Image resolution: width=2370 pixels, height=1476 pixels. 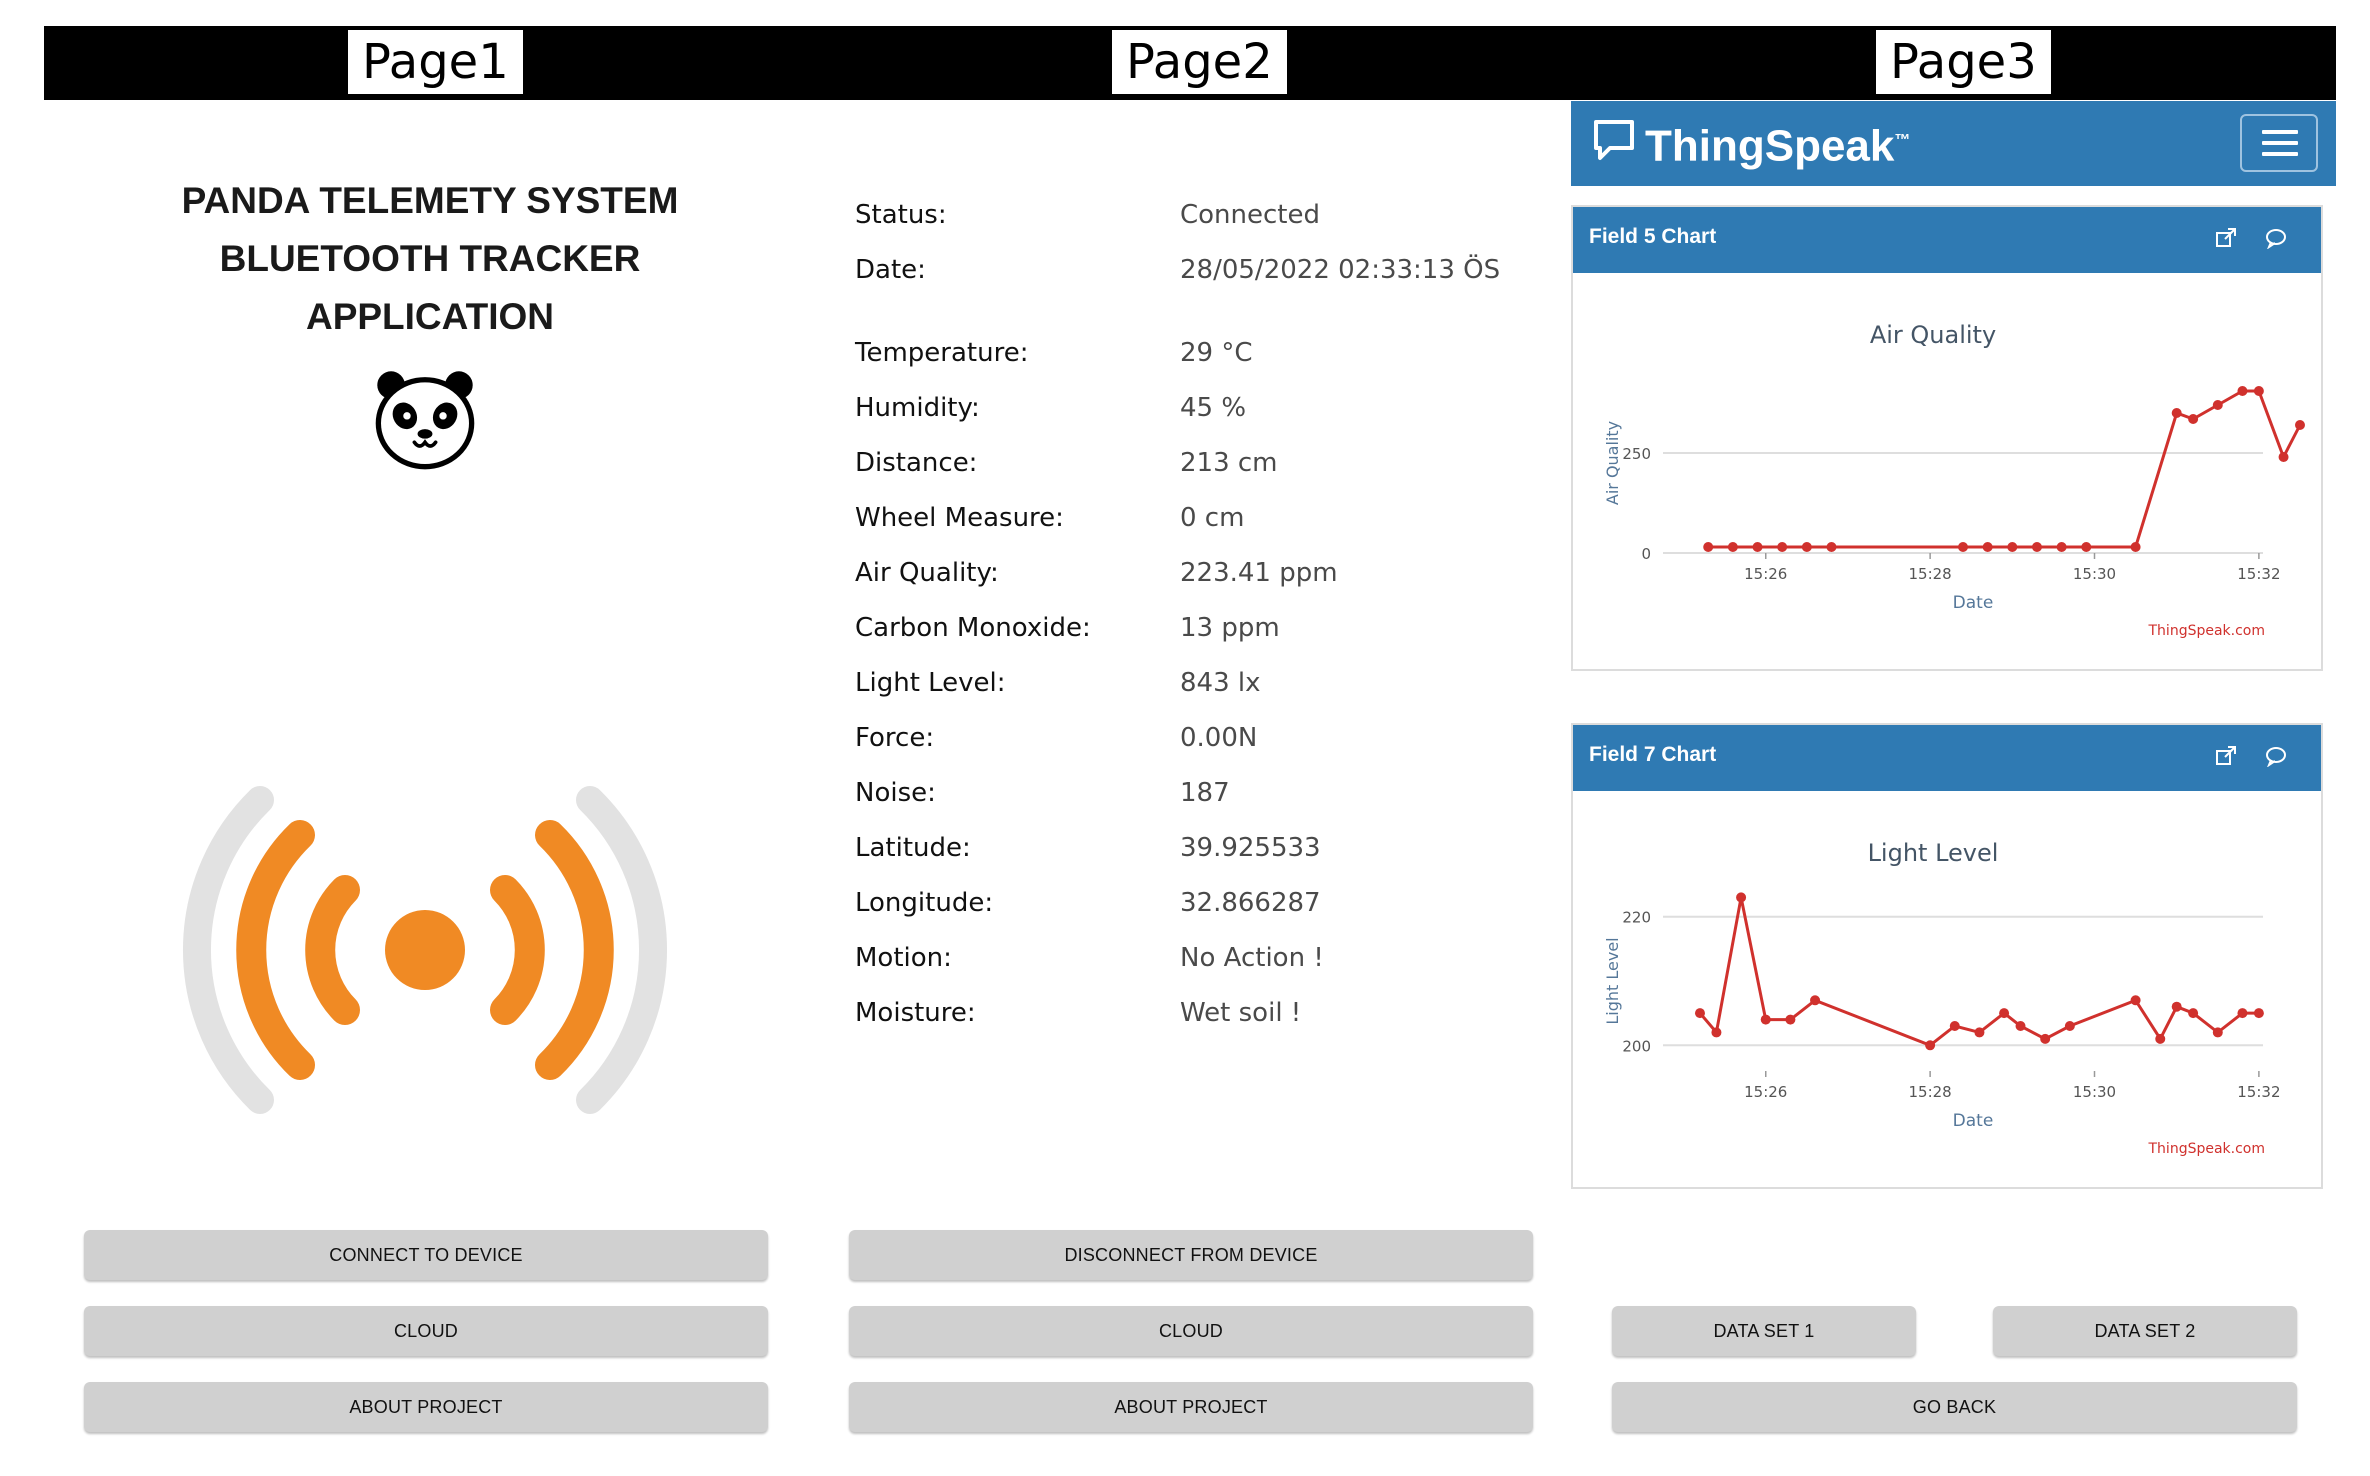 I want to click on menu-bar-icon, so click(x=2280, y=132).